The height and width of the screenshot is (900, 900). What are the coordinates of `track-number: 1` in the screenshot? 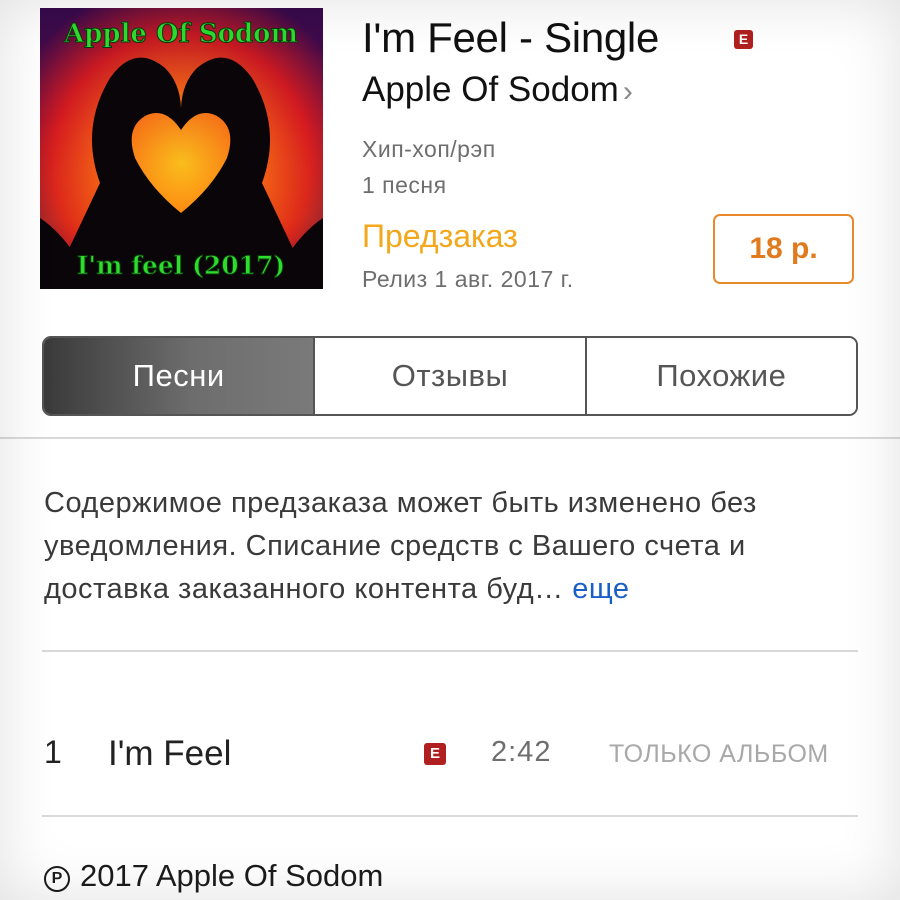 It's located at (53, 752).